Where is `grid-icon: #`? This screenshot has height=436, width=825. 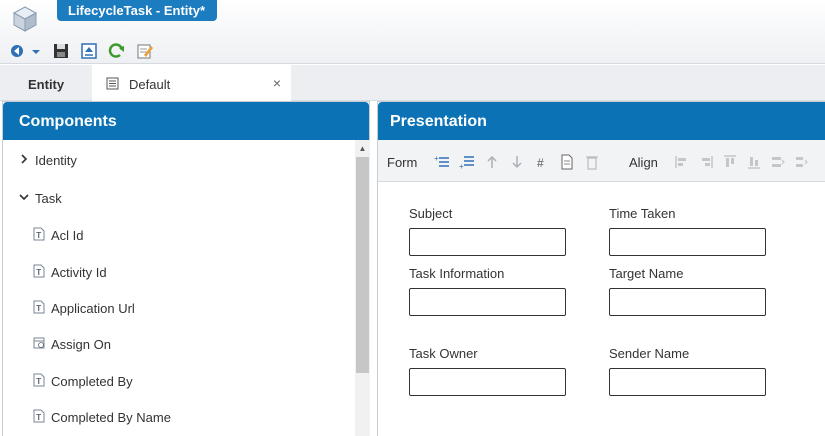 grid-icon: # is located at coordinates (542, 162).